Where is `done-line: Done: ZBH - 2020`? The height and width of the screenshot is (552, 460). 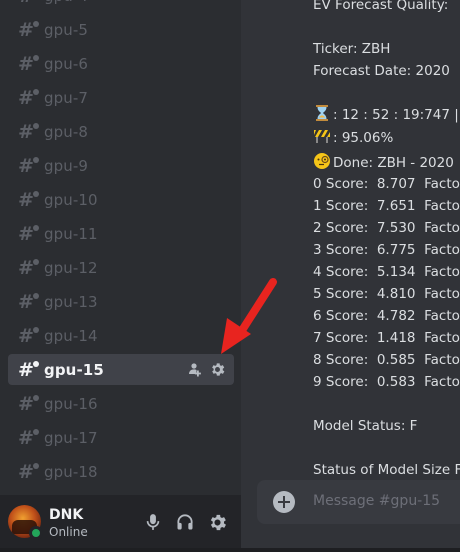
done-line: Done: ZBH - 2020 is located at coordinates (383, 161).